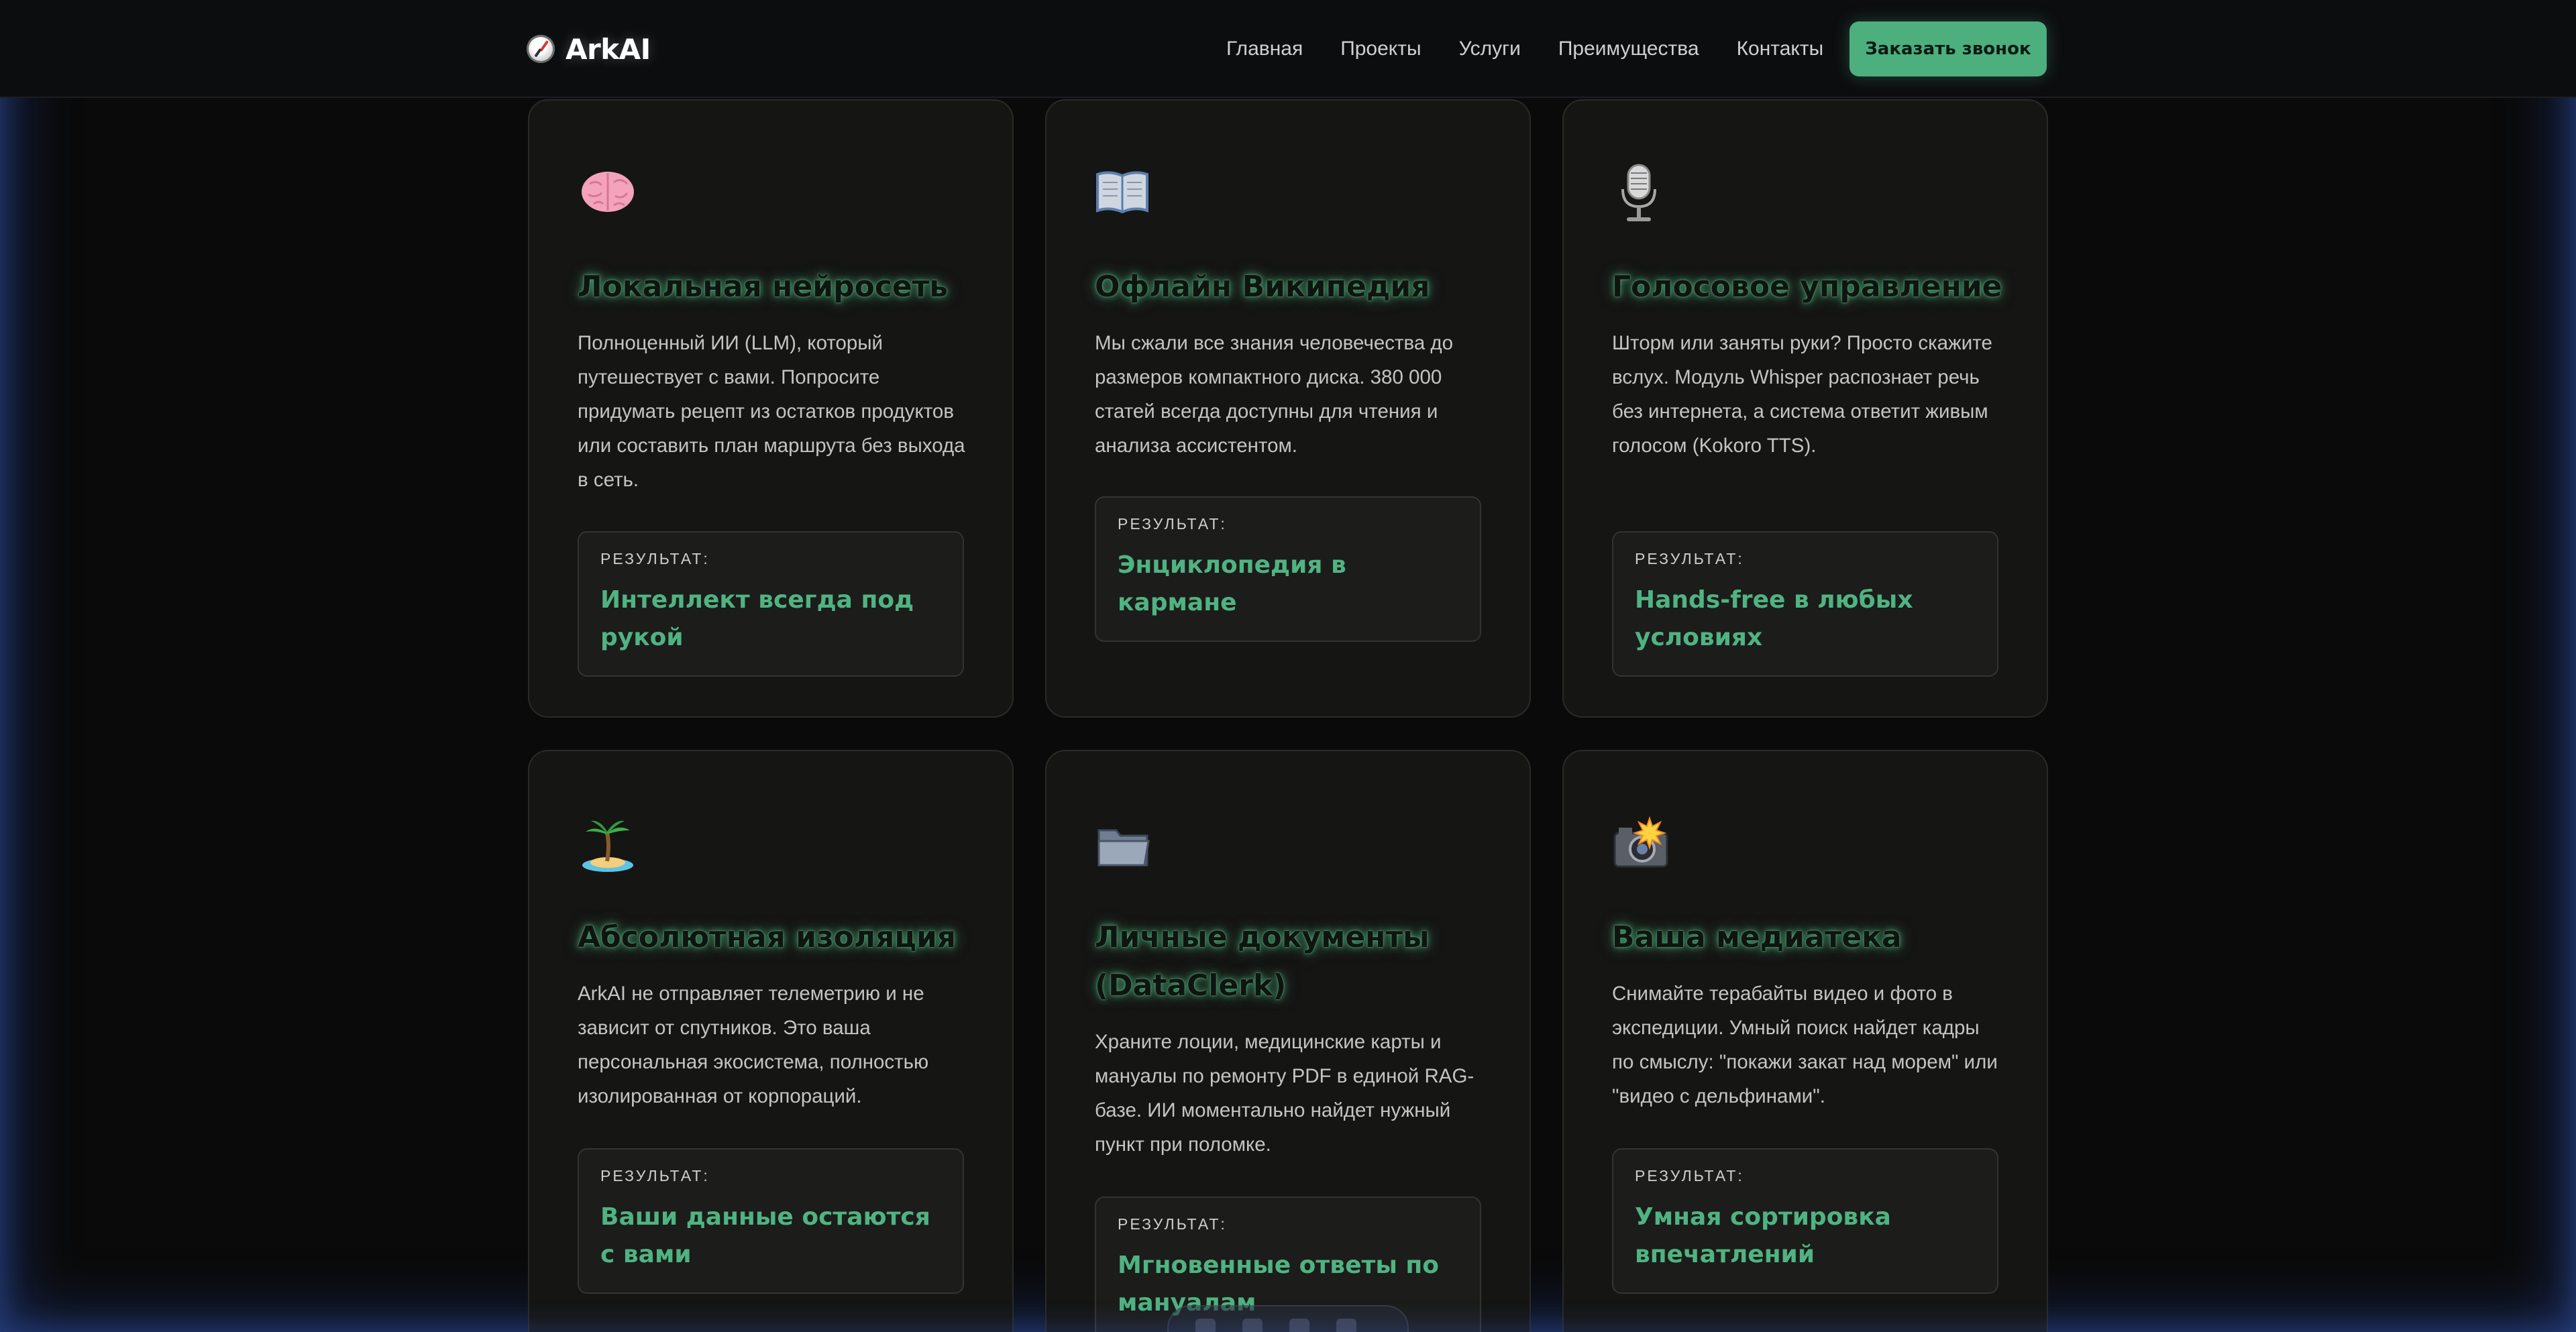 This screenshot has width=2576, height=1332. What do you see at coordinates (541, 49) in the screenshot?
I see `compass-icon` at bounding box center [541, 49].